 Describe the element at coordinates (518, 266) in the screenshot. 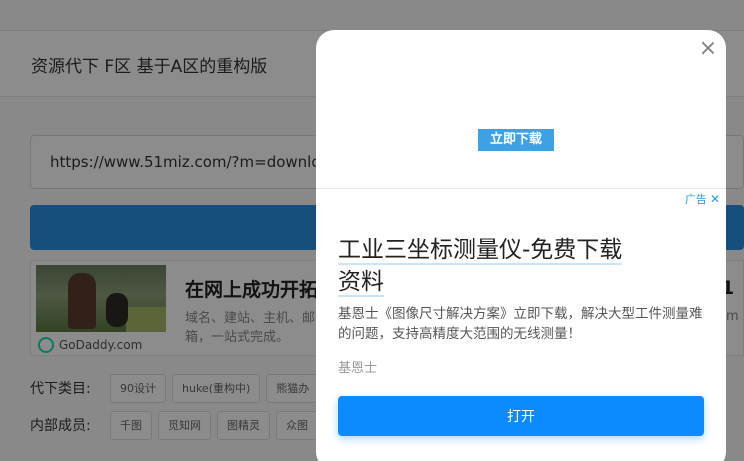

I see `promo-title: 工业三坐标测量仪-免费下载 资料` at that location.